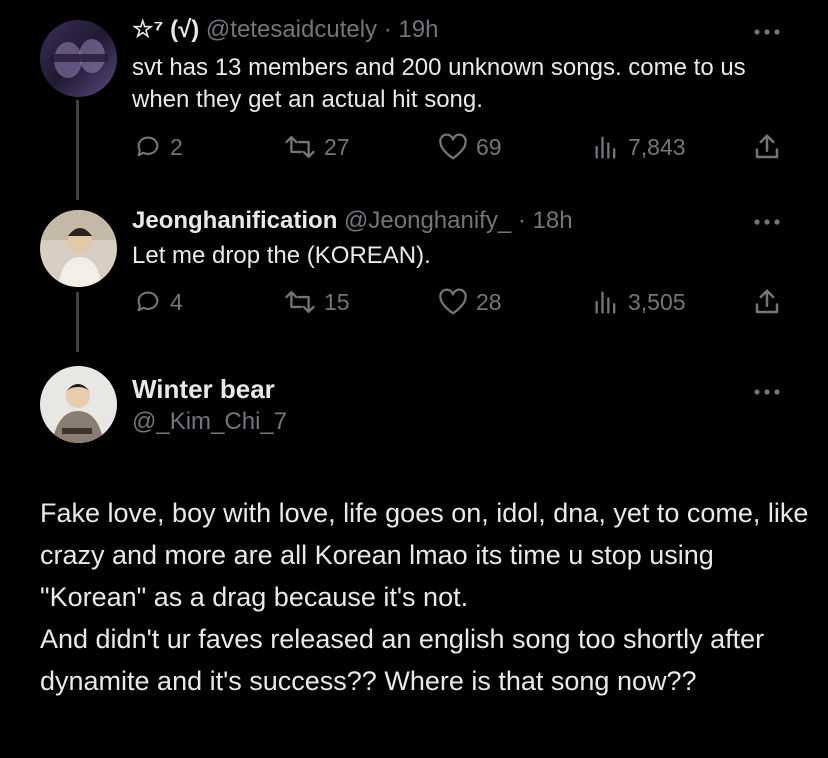  What do you see at coordinates (291, 29) in the screenshot?
I see `user-handle: @tetesaidcutely` at bounding box center [291, 29].